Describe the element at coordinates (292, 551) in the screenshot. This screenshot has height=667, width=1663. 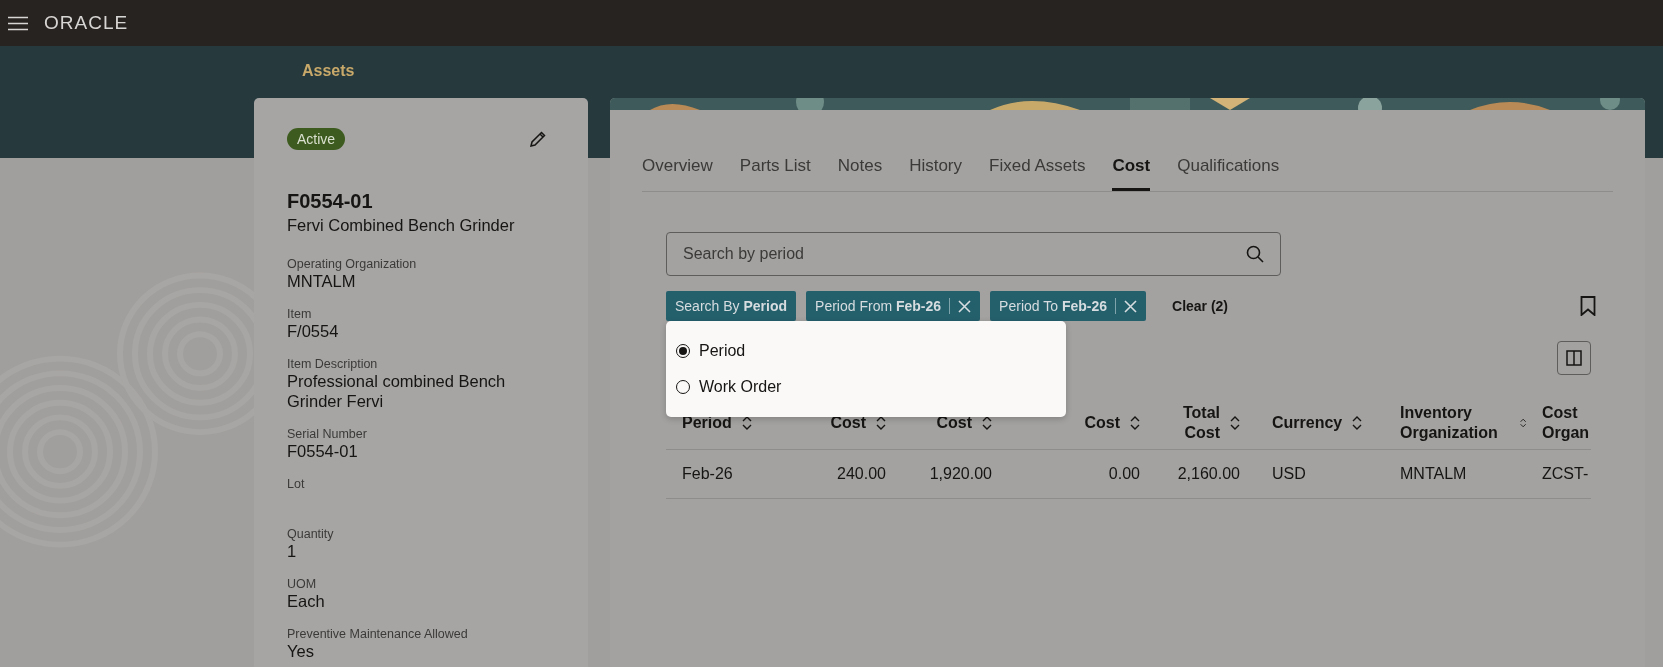
I see `field-value: 1` at that location.